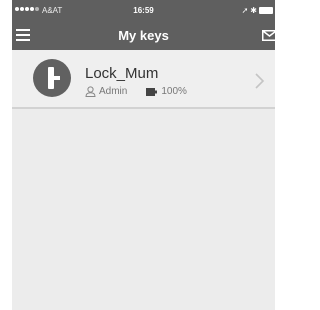  I want to click on header: A&AT 16:59 ➚ ✱ My keys, so click(143, 25).